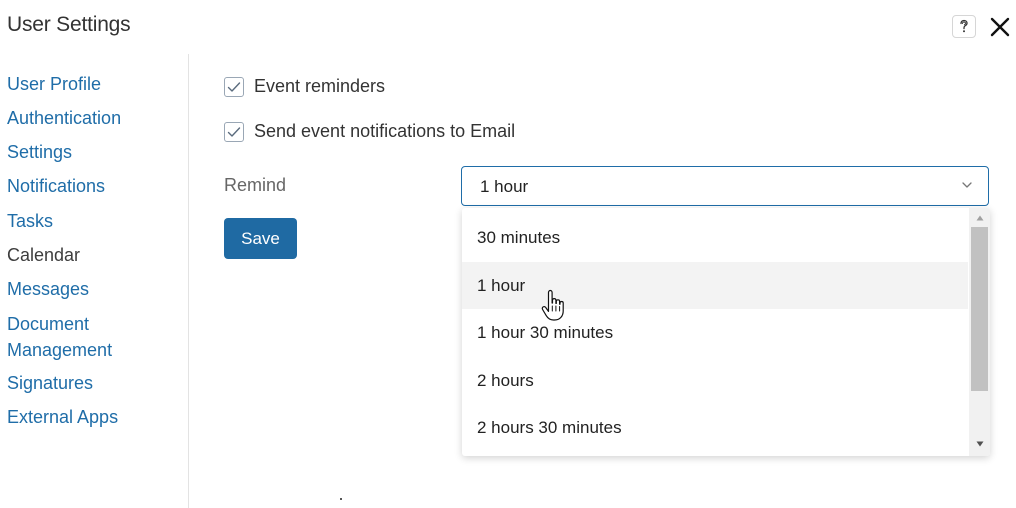  I want to click on dropdown-scrollbar, so click(979, 332).